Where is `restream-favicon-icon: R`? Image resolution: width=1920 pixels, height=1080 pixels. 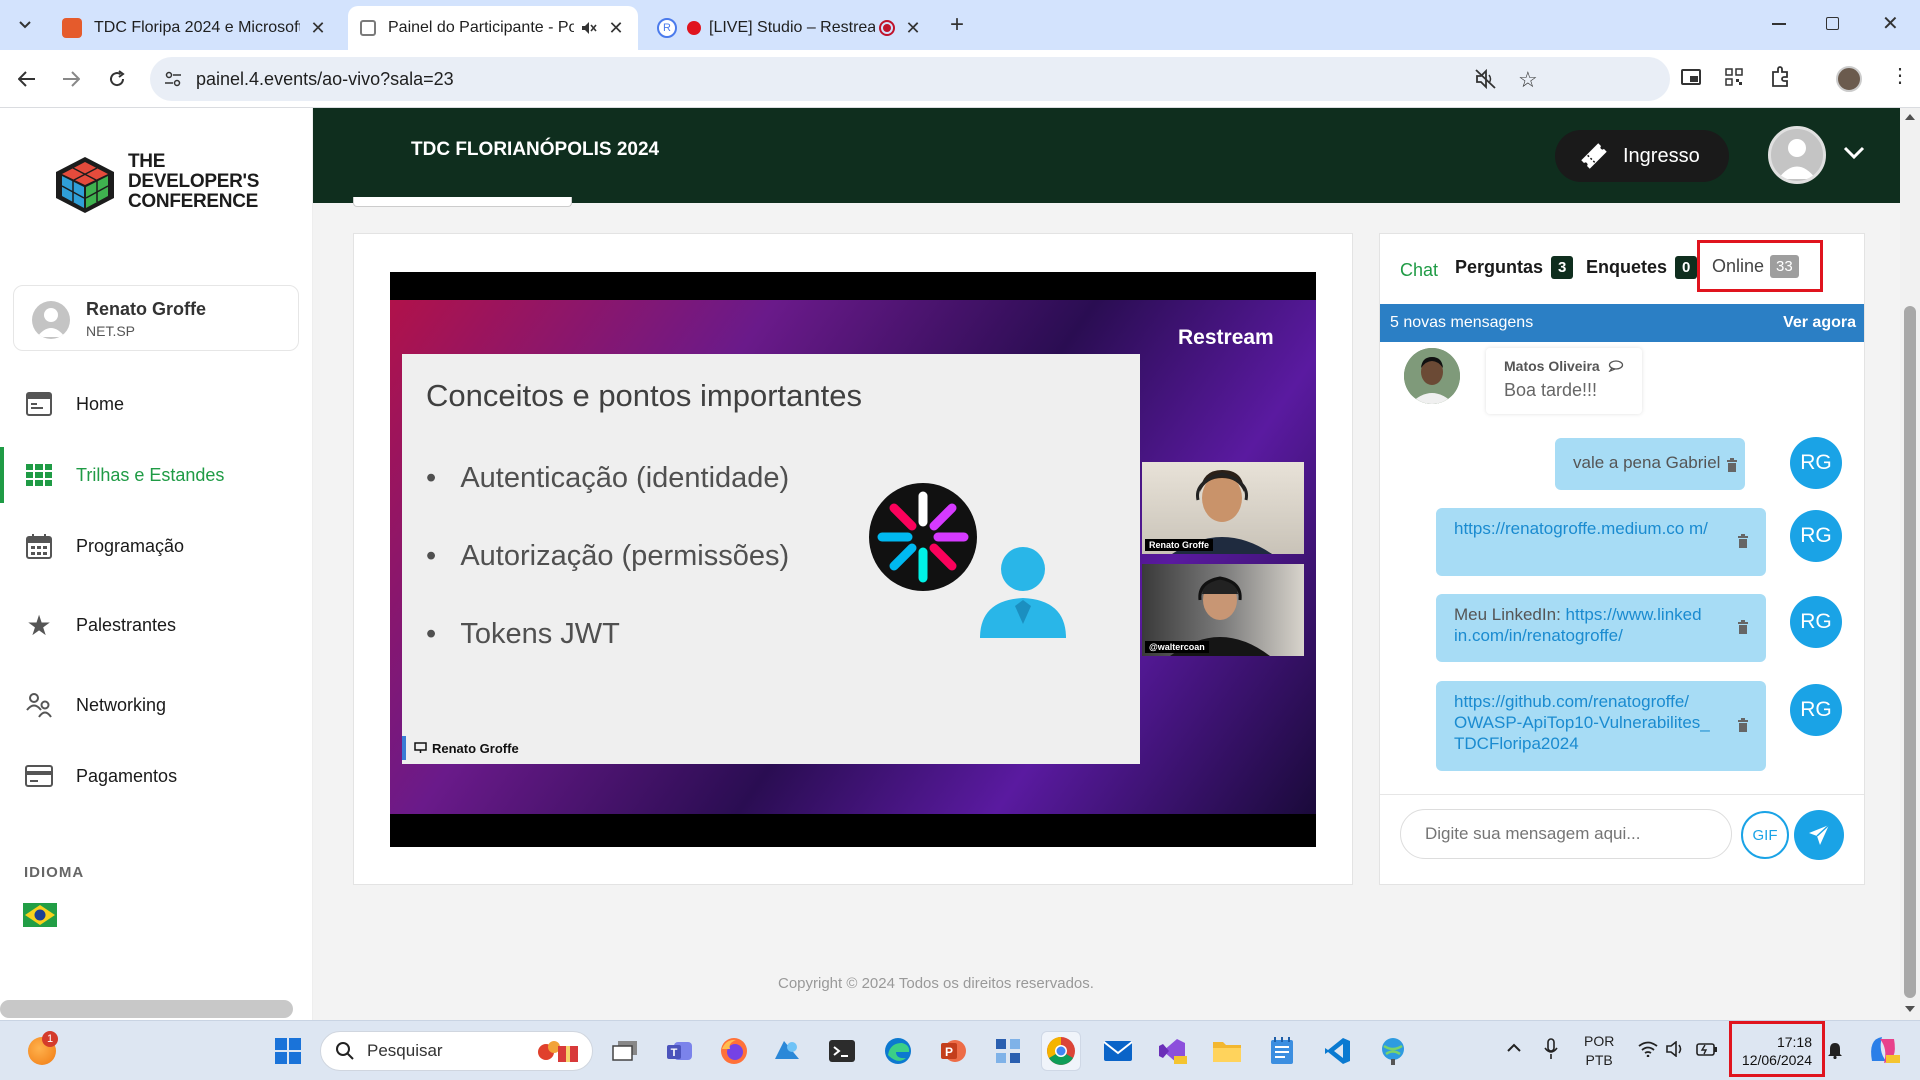
restream-favicon-icon: R is located at coordinates (667, 28).